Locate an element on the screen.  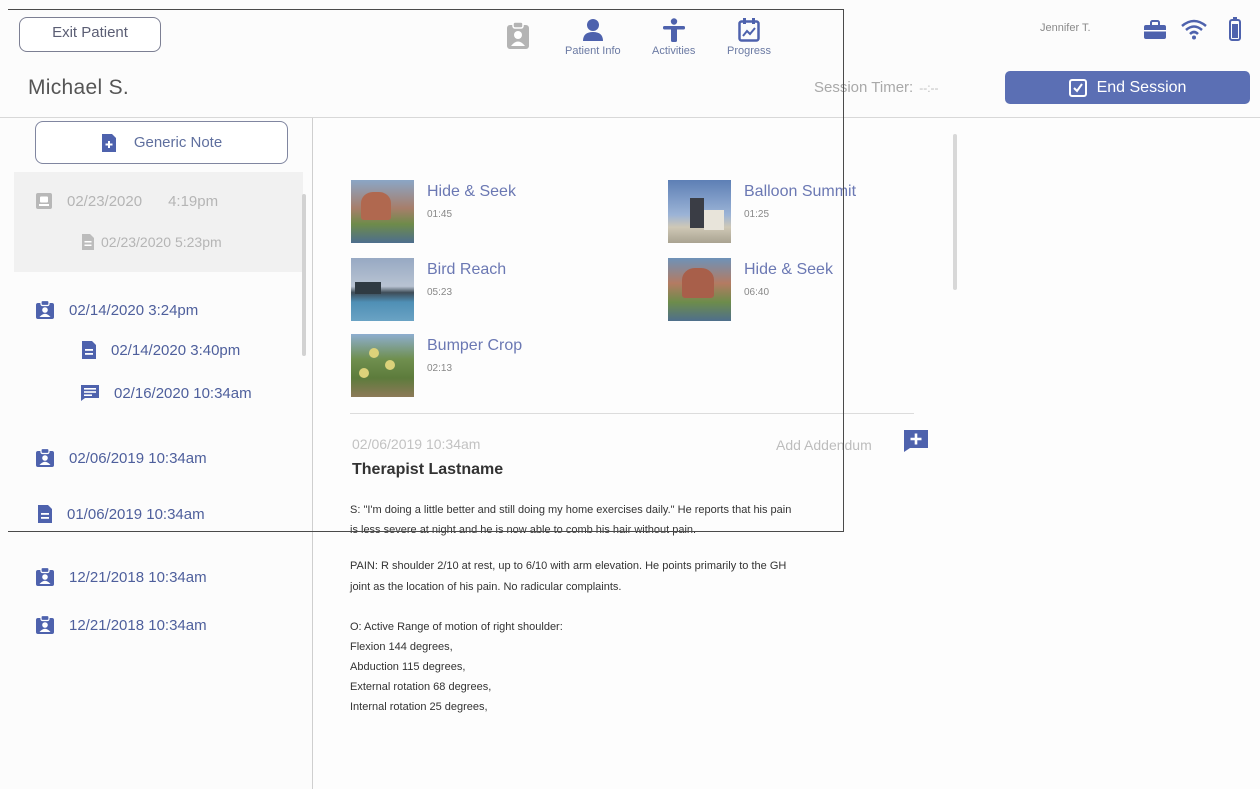
sidebar-item-session: 02/23/2020 4:19pm is located at coordinates (126, 201).